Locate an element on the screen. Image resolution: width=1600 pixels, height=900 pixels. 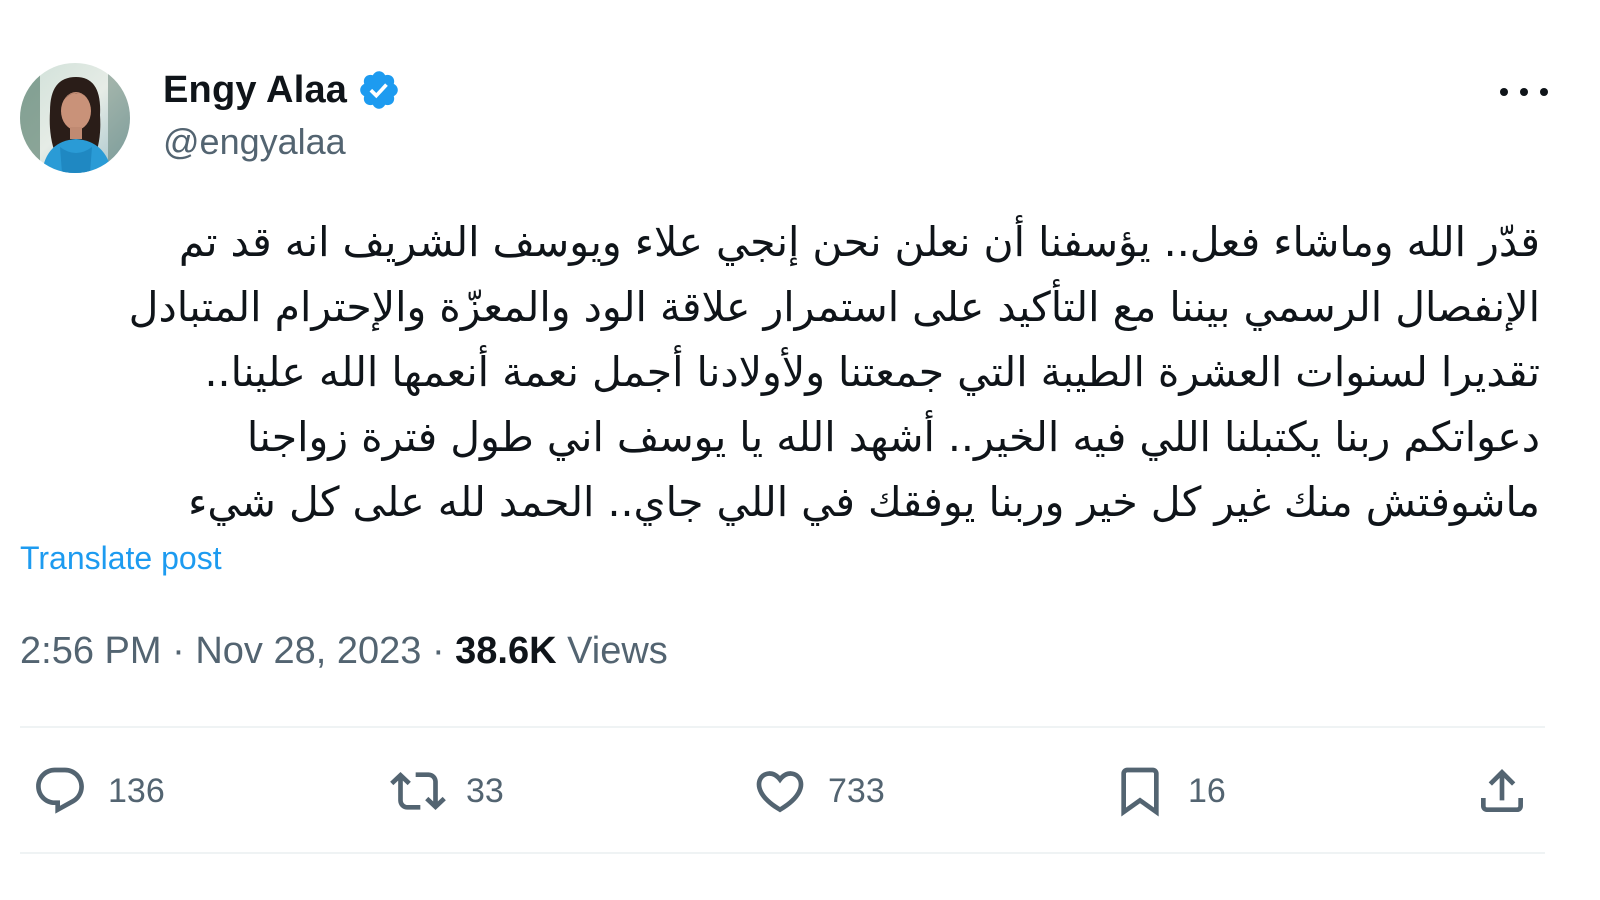
name-row: Engy Alaa is located at coordinates (282, 90).